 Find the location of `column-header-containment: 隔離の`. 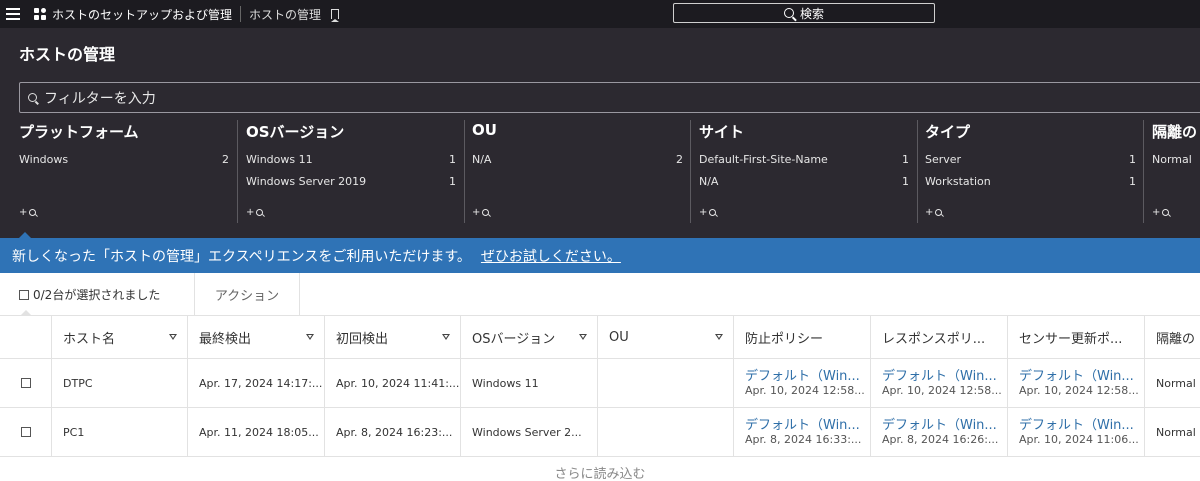

column-header-containment: 隔離の is located at coordinates (1172, 337).